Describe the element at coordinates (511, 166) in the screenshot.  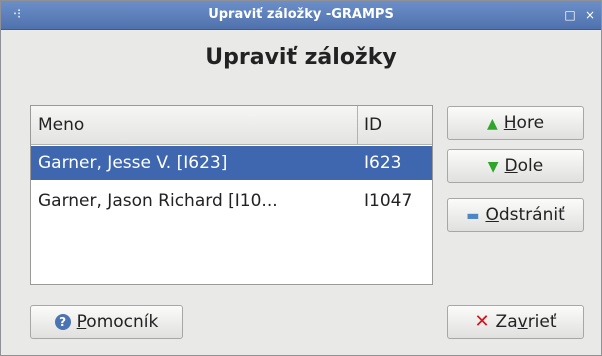
I see `move-down-mnemonic: D` at that location.